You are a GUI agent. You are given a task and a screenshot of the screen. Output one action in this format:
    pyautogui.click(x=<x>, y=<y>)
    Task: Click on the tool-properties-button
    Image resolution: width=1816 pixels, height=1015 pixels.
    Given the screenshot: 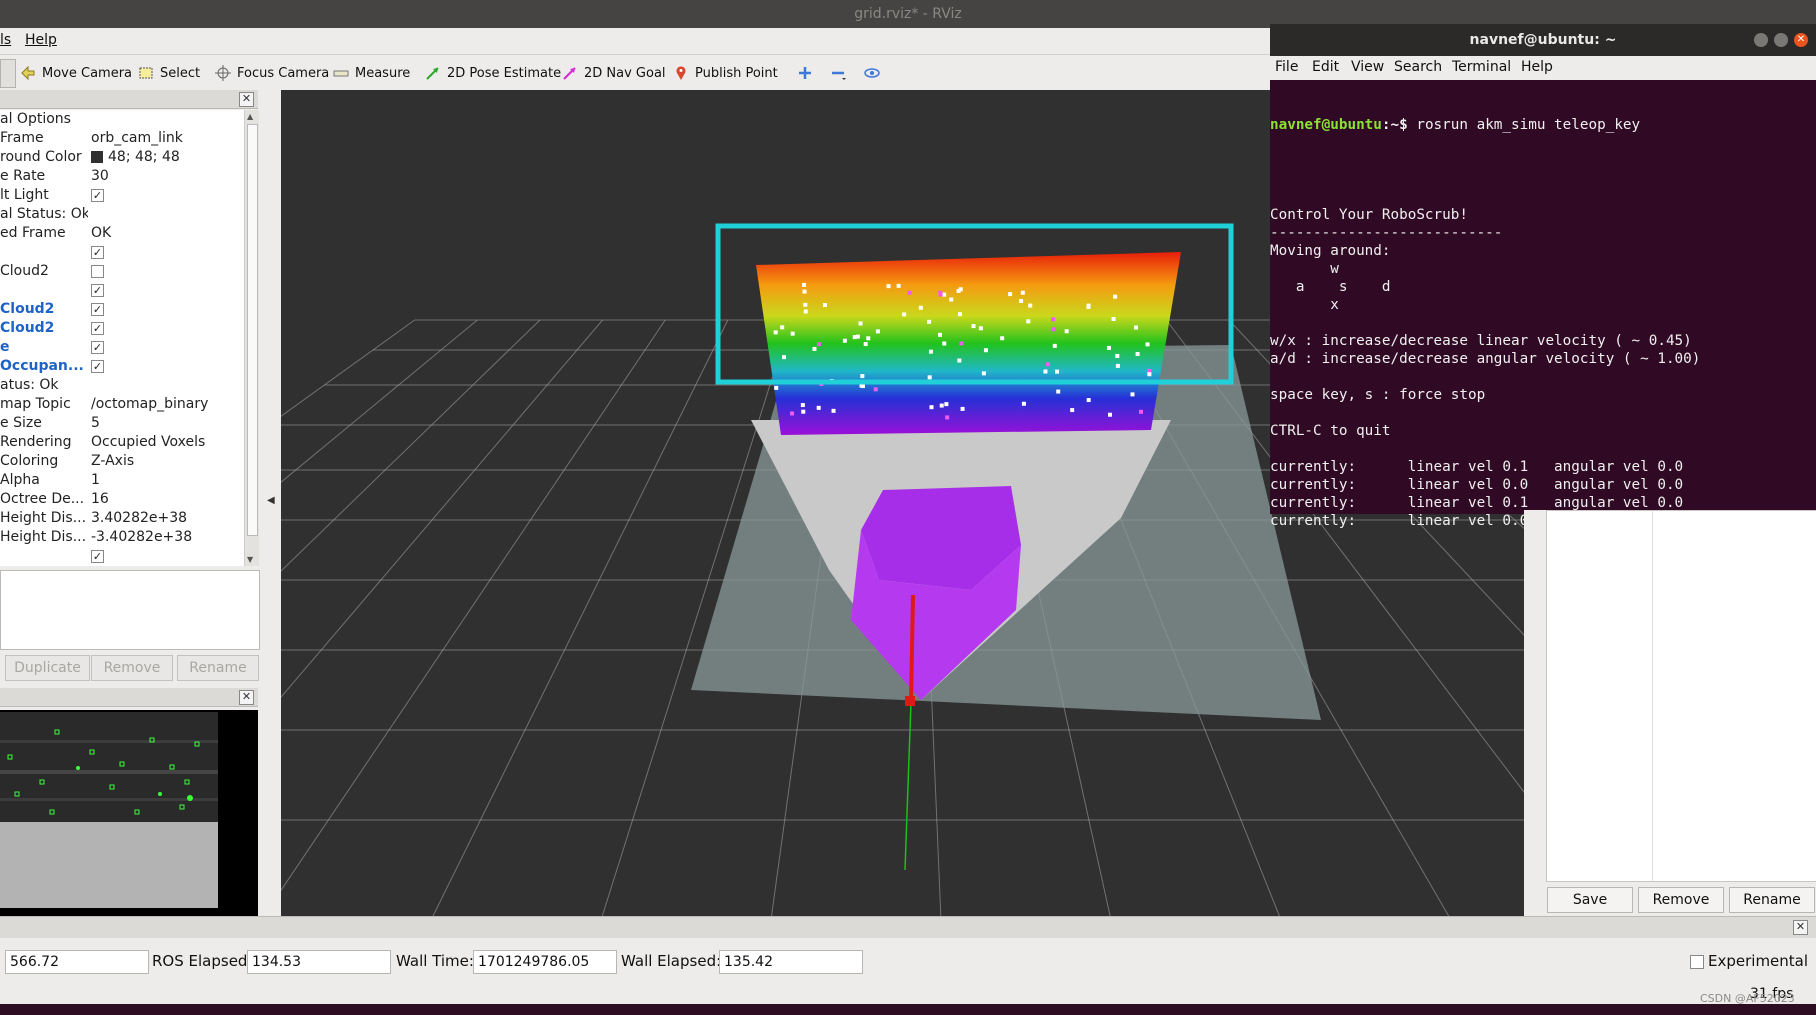 What is the action you would take?
    pyautogui.click(x=872, y=73)
    